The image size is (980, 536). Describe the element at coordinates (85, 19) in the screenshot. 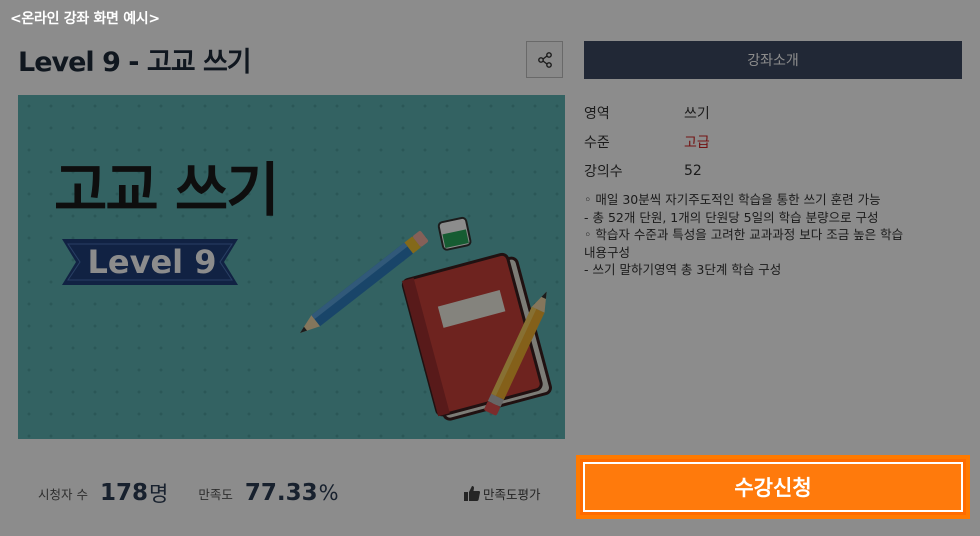

I see `screen-caption: <온라인 강좌 화면 예시>` at that location.